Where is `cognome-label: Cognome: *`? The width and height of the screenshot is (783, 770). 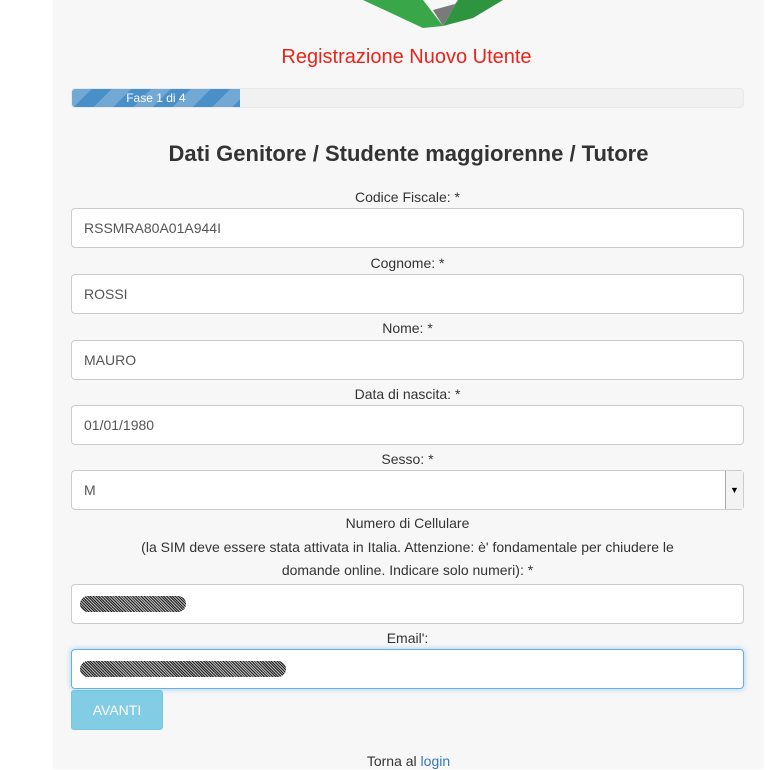
cognome-label: Cognome: * is located at coordinates (407, 263).